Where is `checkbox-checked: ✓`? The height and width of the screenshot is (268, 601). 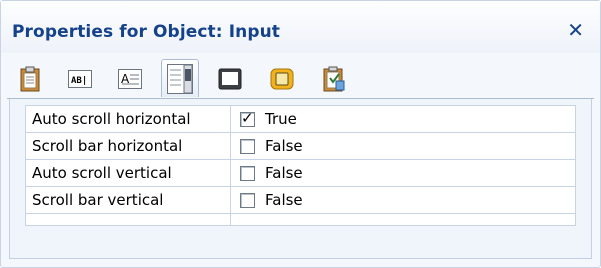 checkbox-checked: ✓ is located at coordinates (247, 118).